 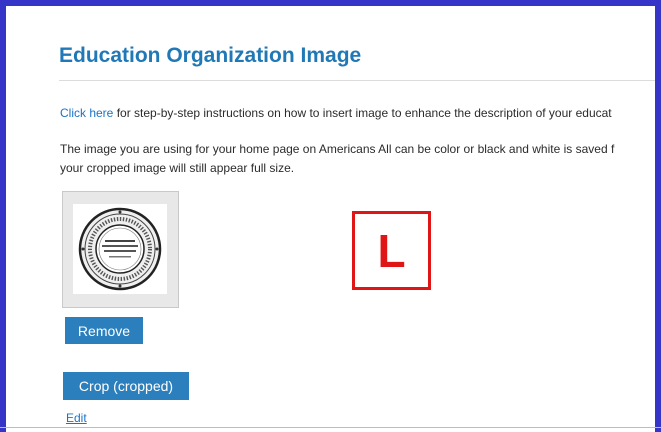 What do you see at coordinates (86, 113) in the screenshot?
I see `click-here-link: Click here` at bounding box center [86, 113].